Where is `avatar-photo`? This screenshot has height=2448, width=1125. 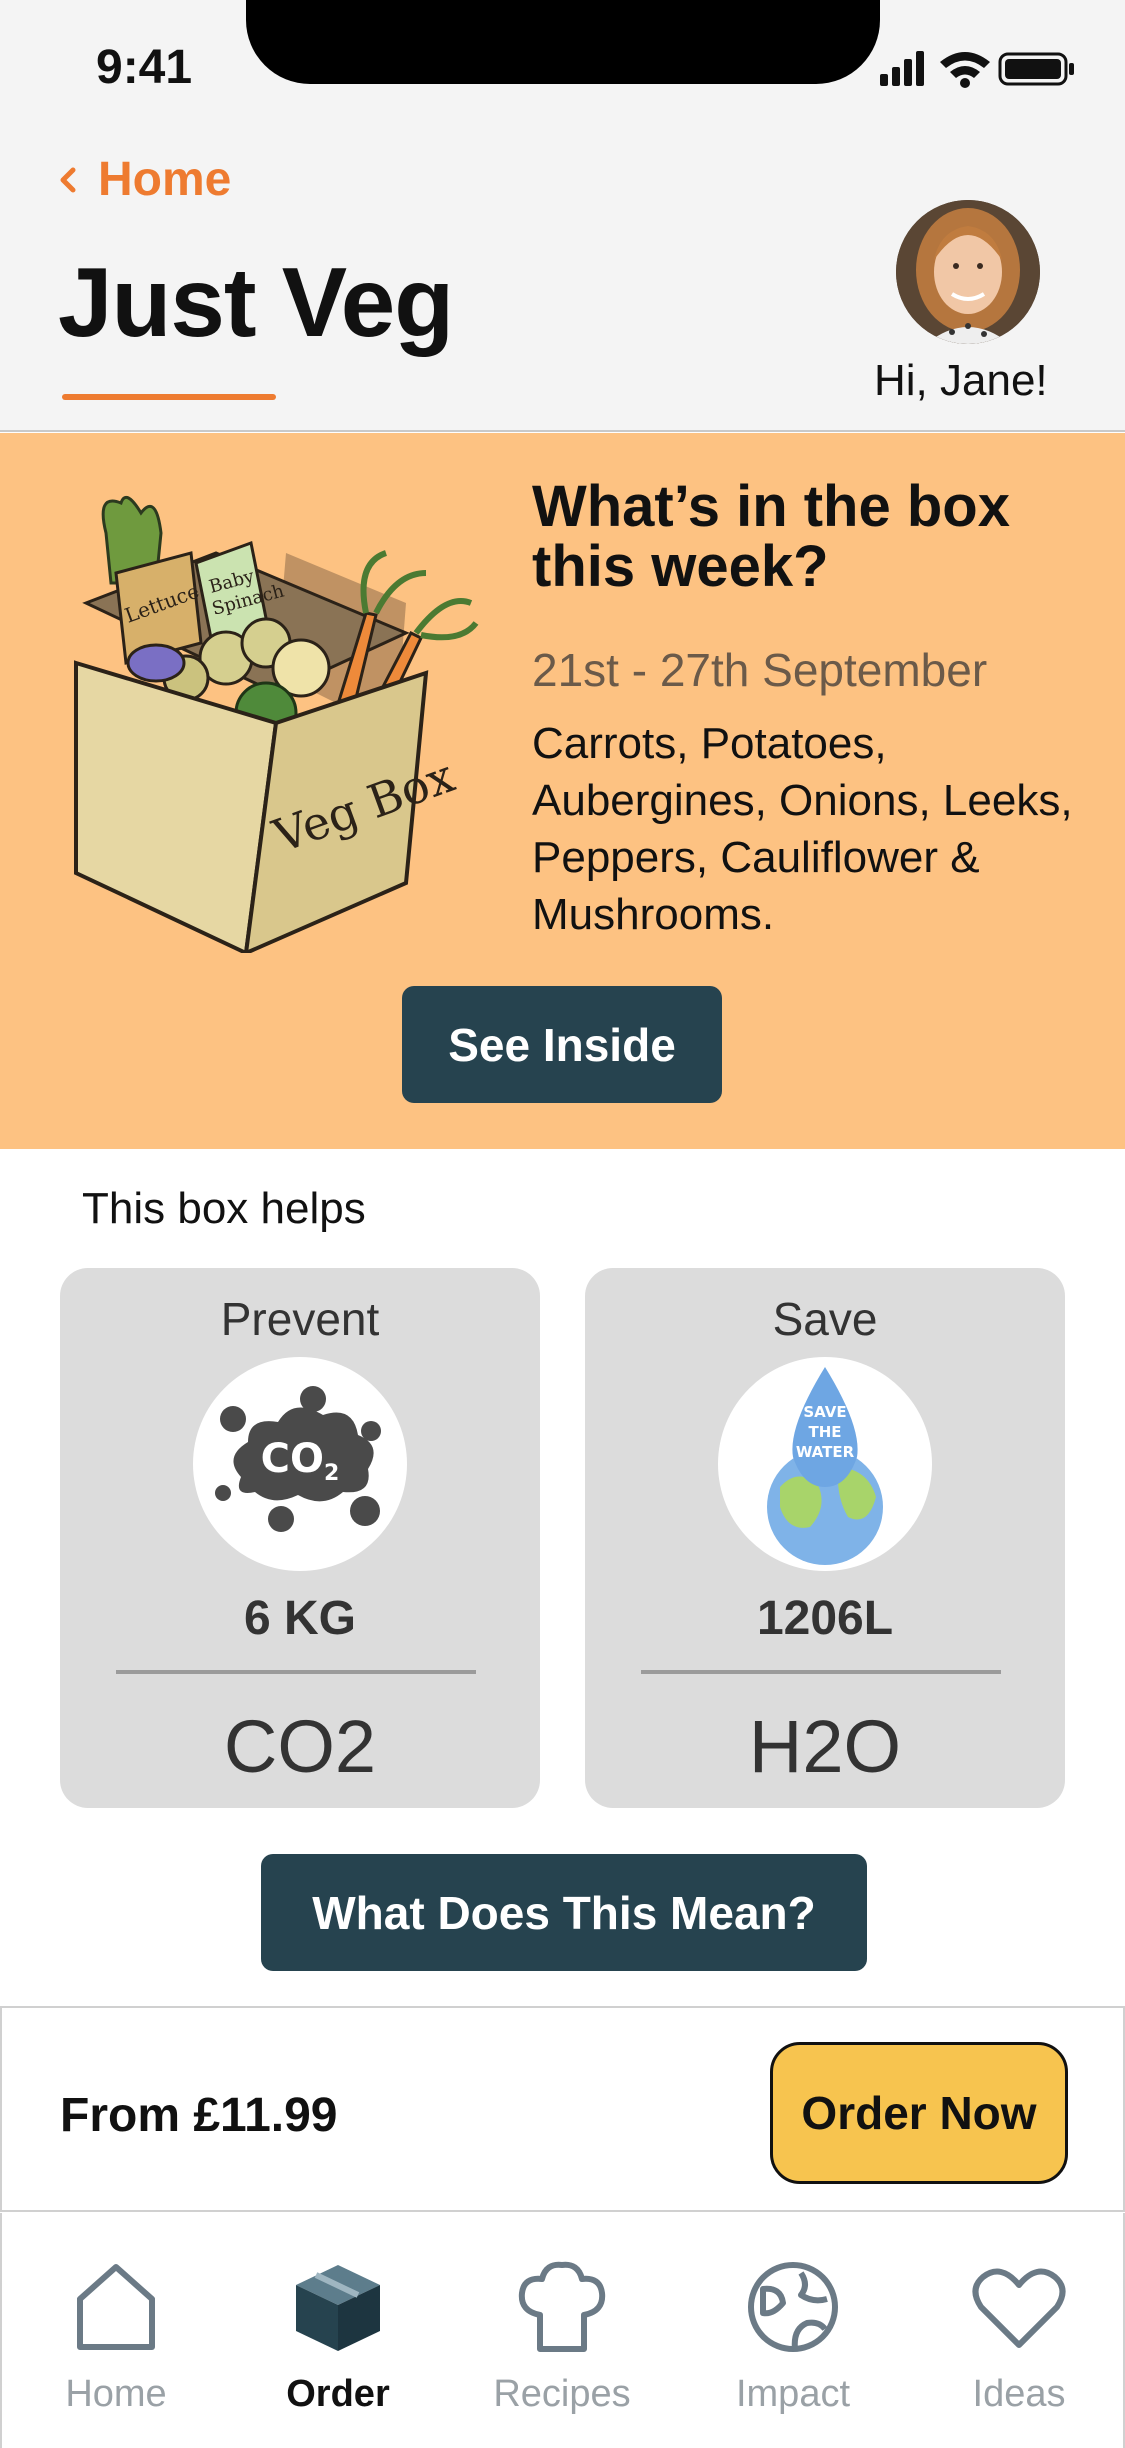
avatar-photo is located at coordinates (968, 272).